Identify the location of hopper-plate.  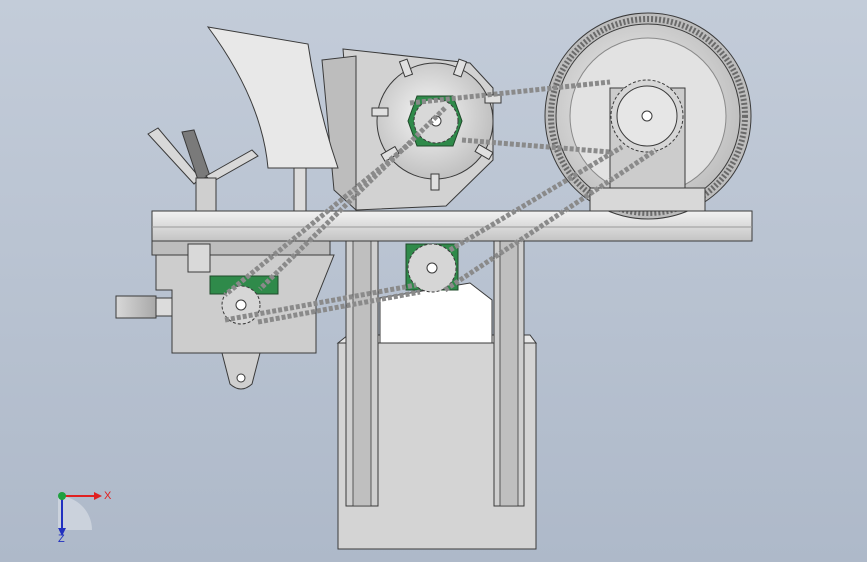
(272, 119).